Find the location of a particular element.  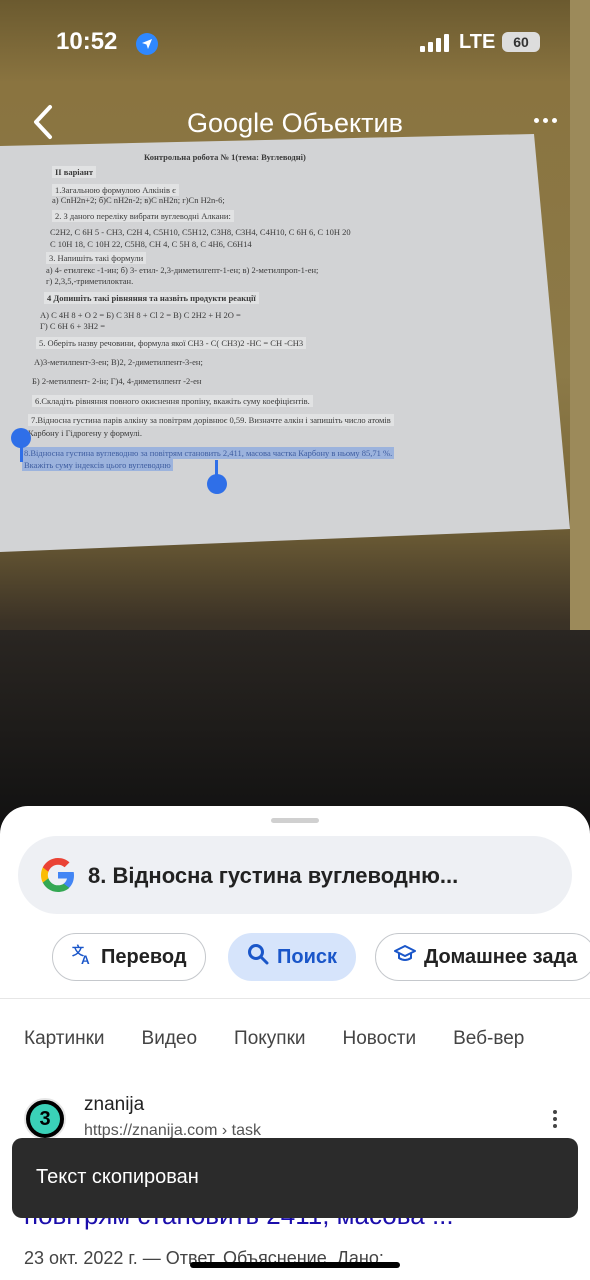

location-arrow-icon is located at coordinates (147, 44).